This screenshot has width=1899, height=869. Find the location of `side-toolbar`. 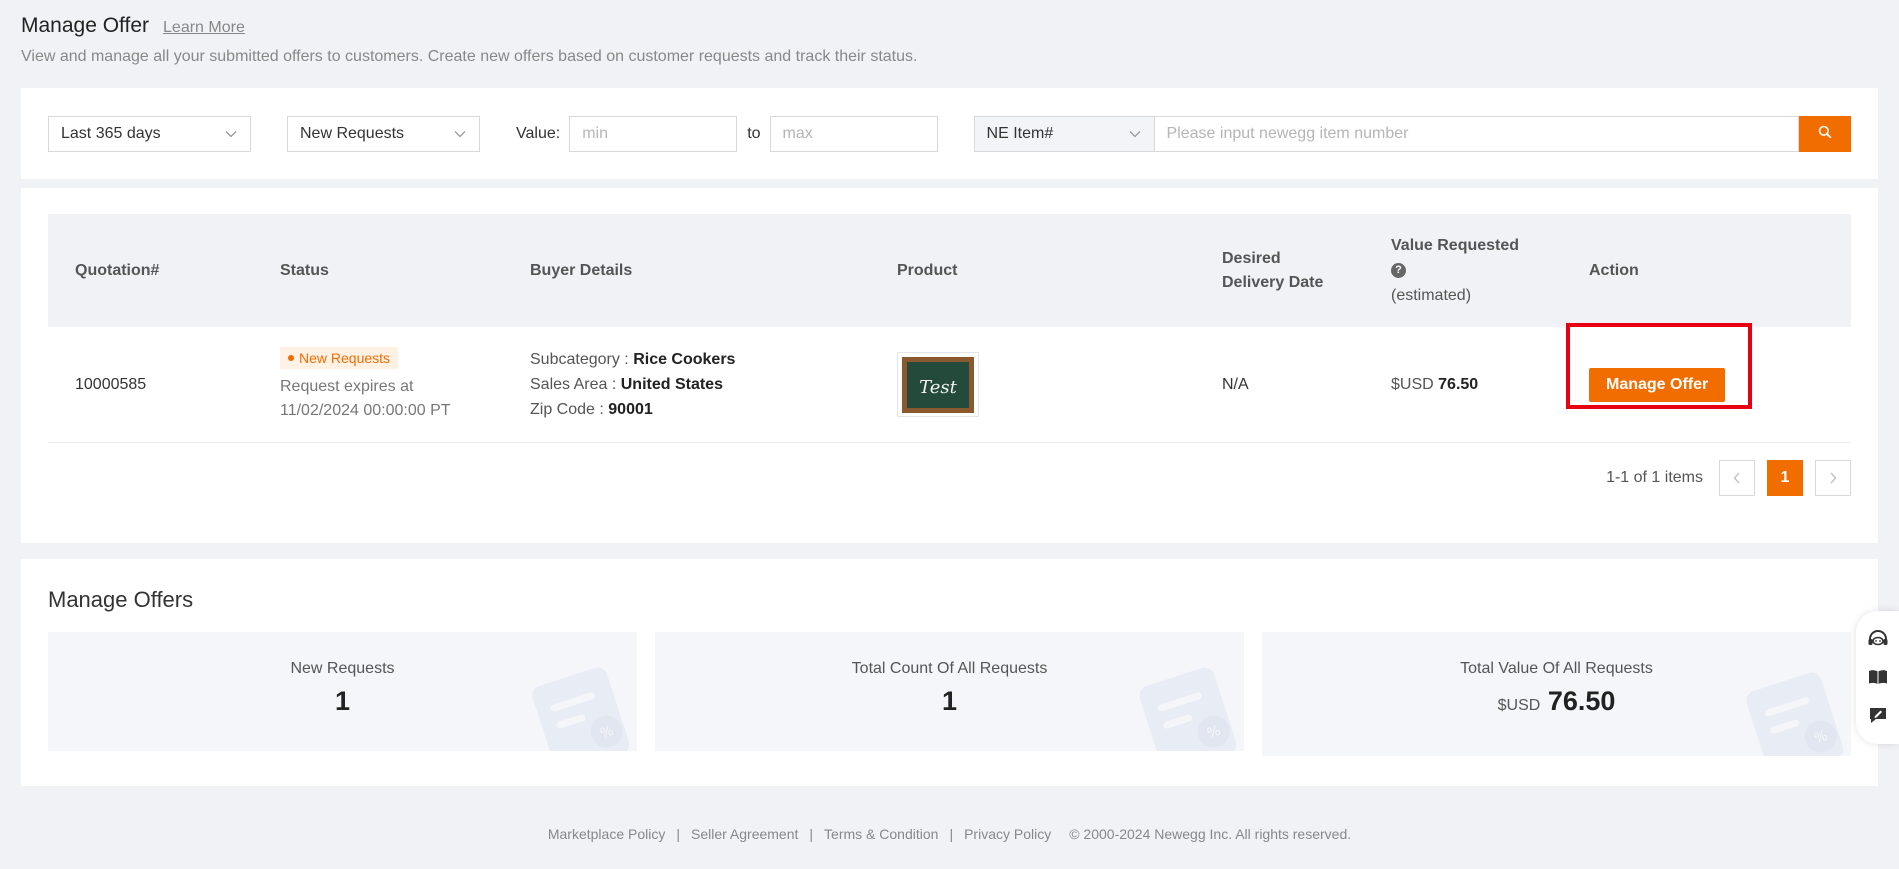

side-toolbar is located at coordinates (1877, 677).